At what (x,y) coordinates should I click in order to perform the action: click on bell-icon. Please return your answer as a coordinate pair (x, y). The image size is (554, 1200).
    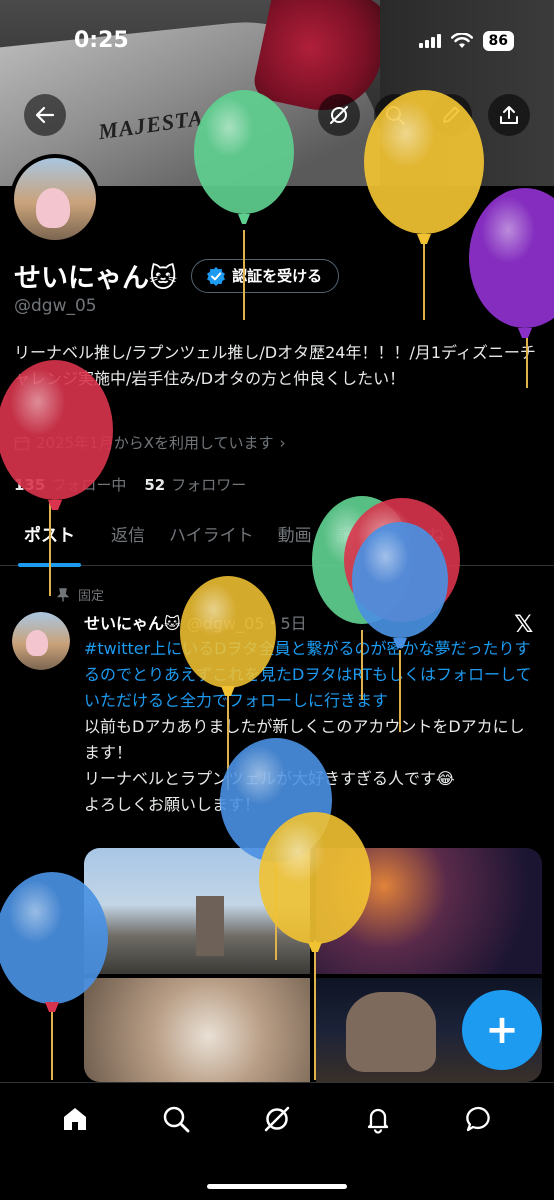
    Looking at the image, I should click on (378, 1121).